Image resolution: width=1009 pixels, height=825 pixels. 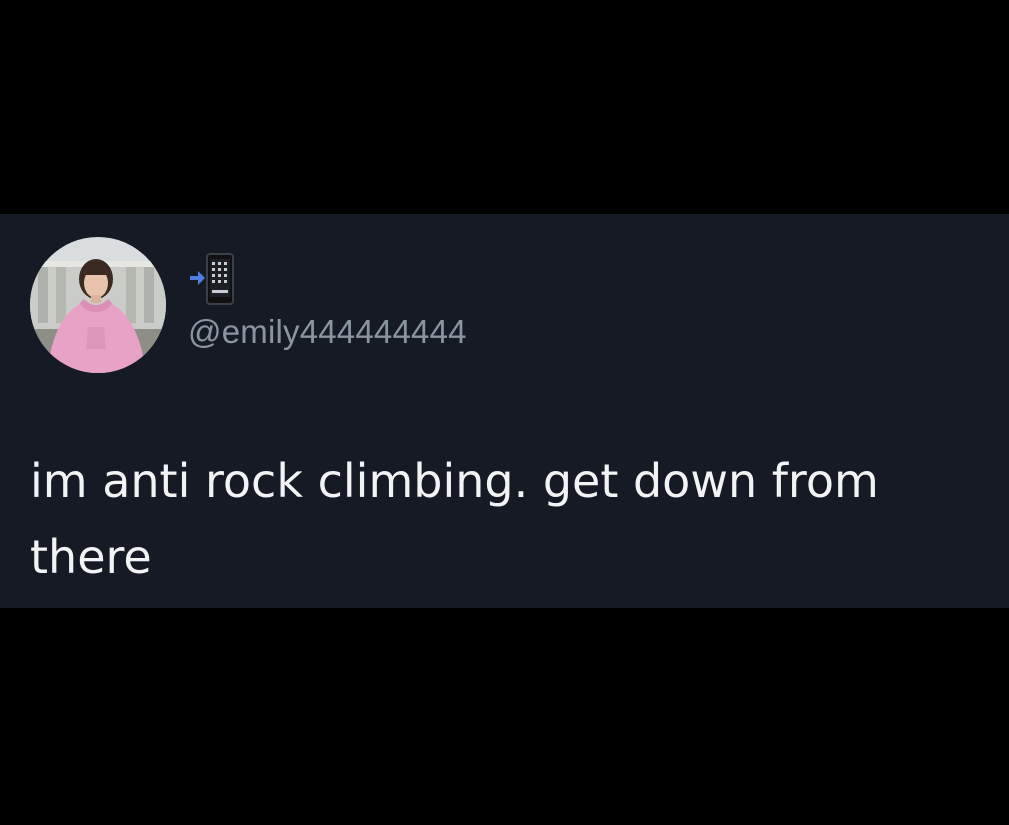 I want to click on avatar-photo, so click(x=98, y=305).